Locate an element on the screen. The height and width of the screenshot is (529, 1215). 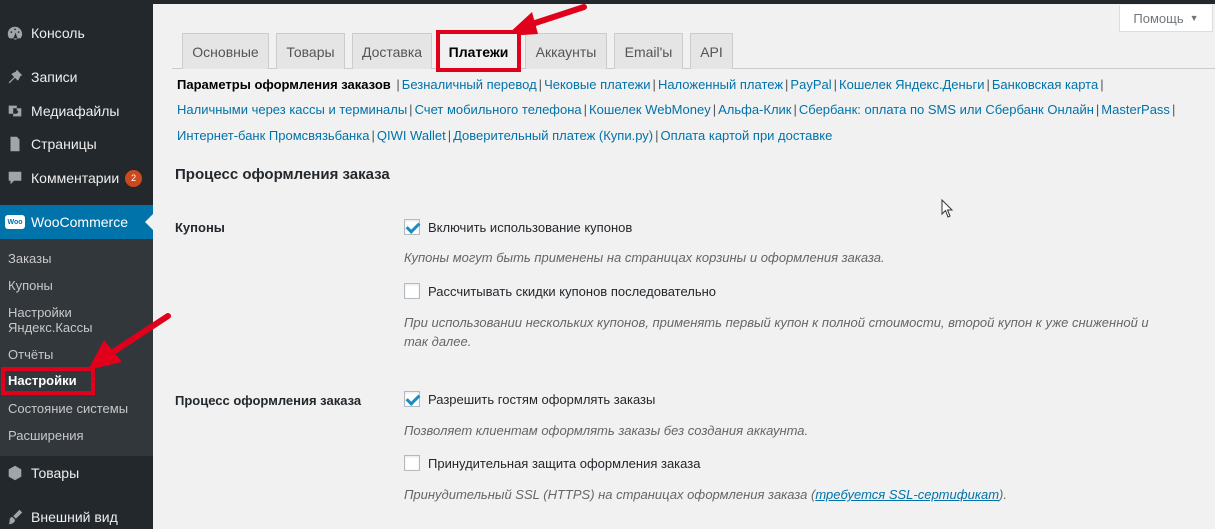
enable-coupons-checkbox is located at coordinates (412, 227).